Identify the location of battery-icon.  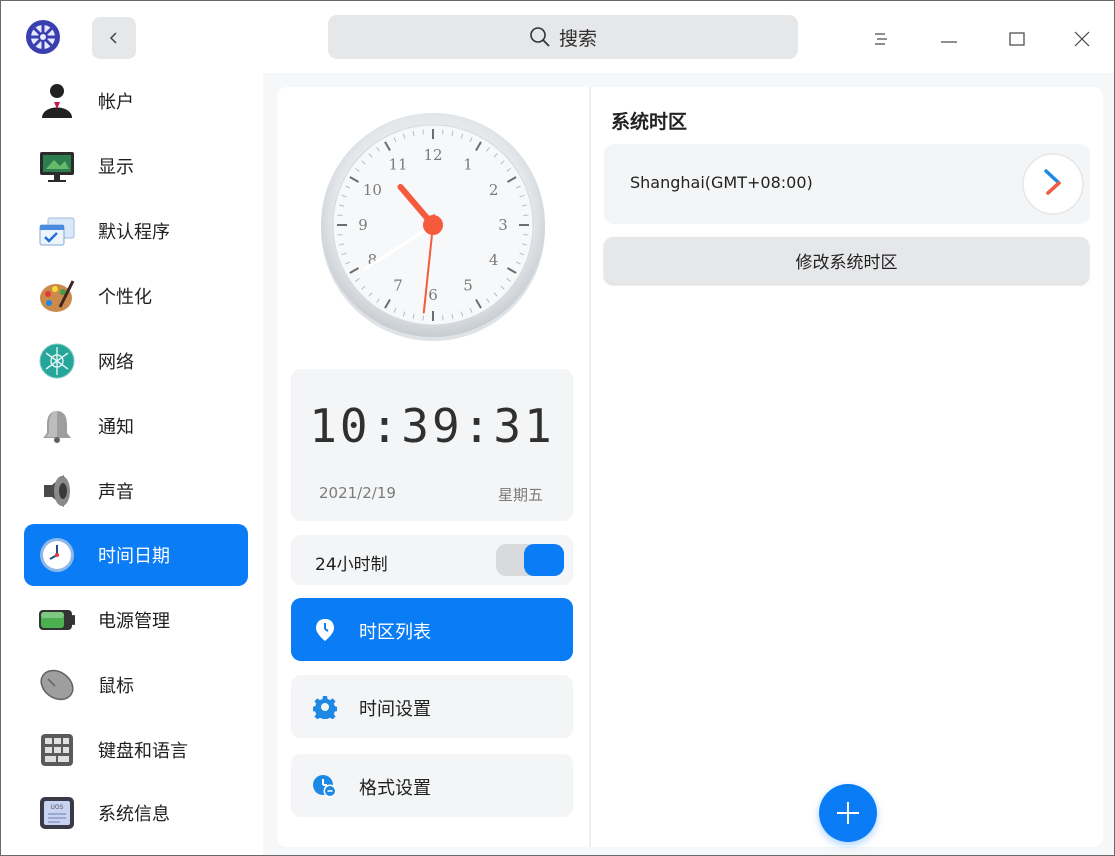
(57, 620).